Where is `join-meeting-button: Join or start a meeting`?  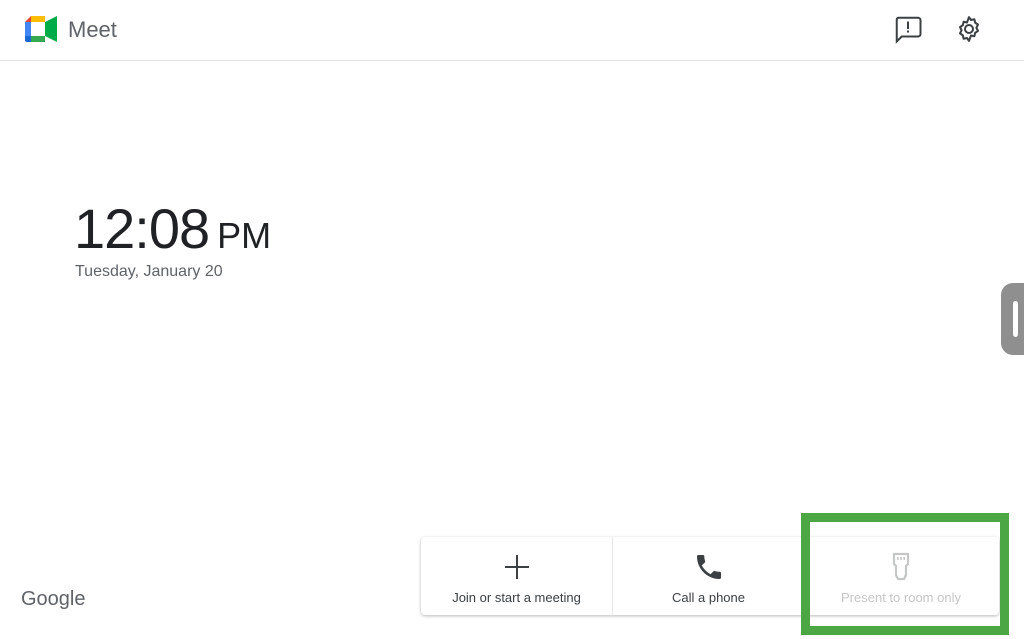 join-meeting-button: Join or start a meeting is located at coordinates (517, 576).